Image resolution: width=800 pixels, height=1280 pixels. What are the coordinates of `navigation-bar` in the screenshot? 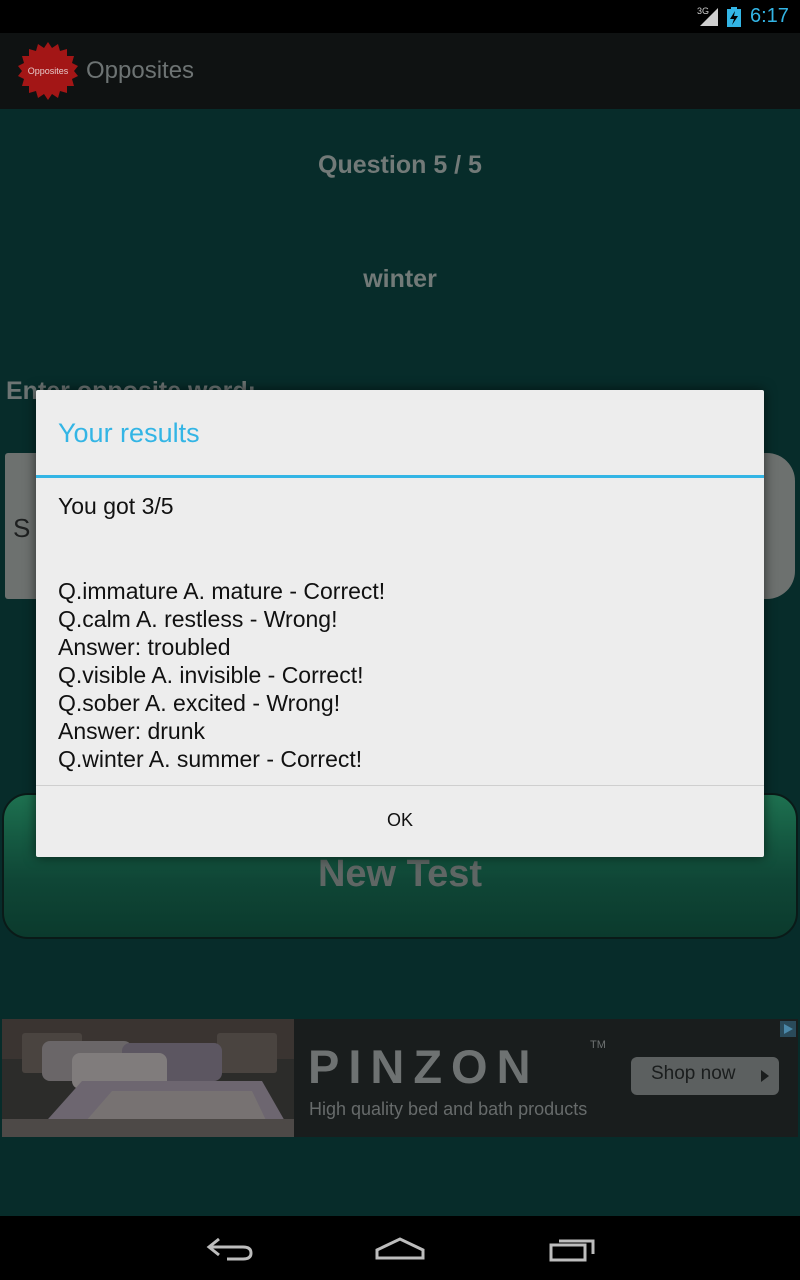 It's located at (400, 1248).